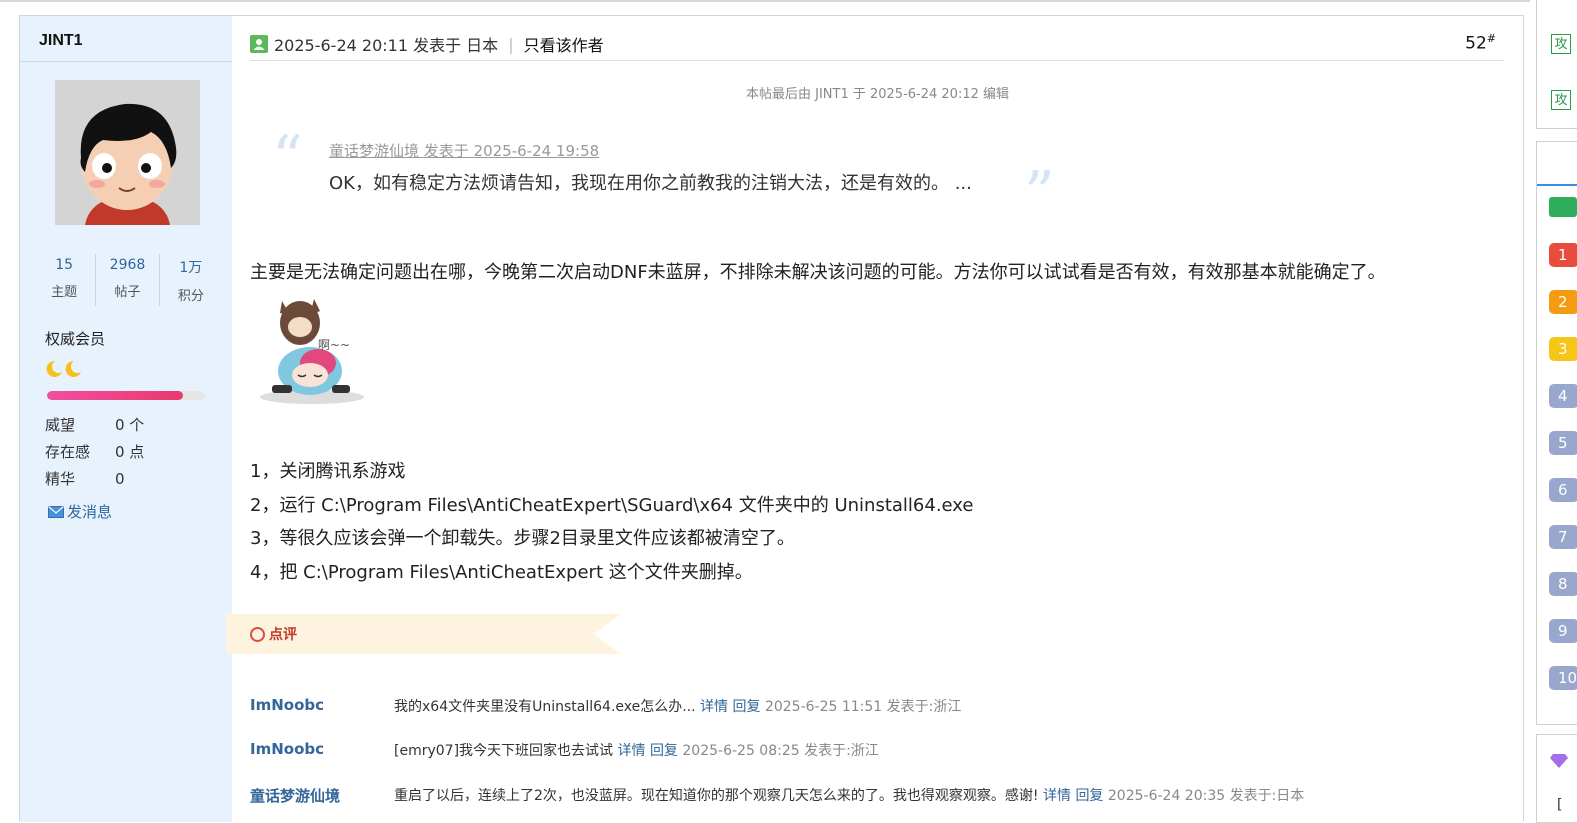 The height and width of the screenshot is (823, 1577). I want to click on stat-value: 1万, so click(191, 268).